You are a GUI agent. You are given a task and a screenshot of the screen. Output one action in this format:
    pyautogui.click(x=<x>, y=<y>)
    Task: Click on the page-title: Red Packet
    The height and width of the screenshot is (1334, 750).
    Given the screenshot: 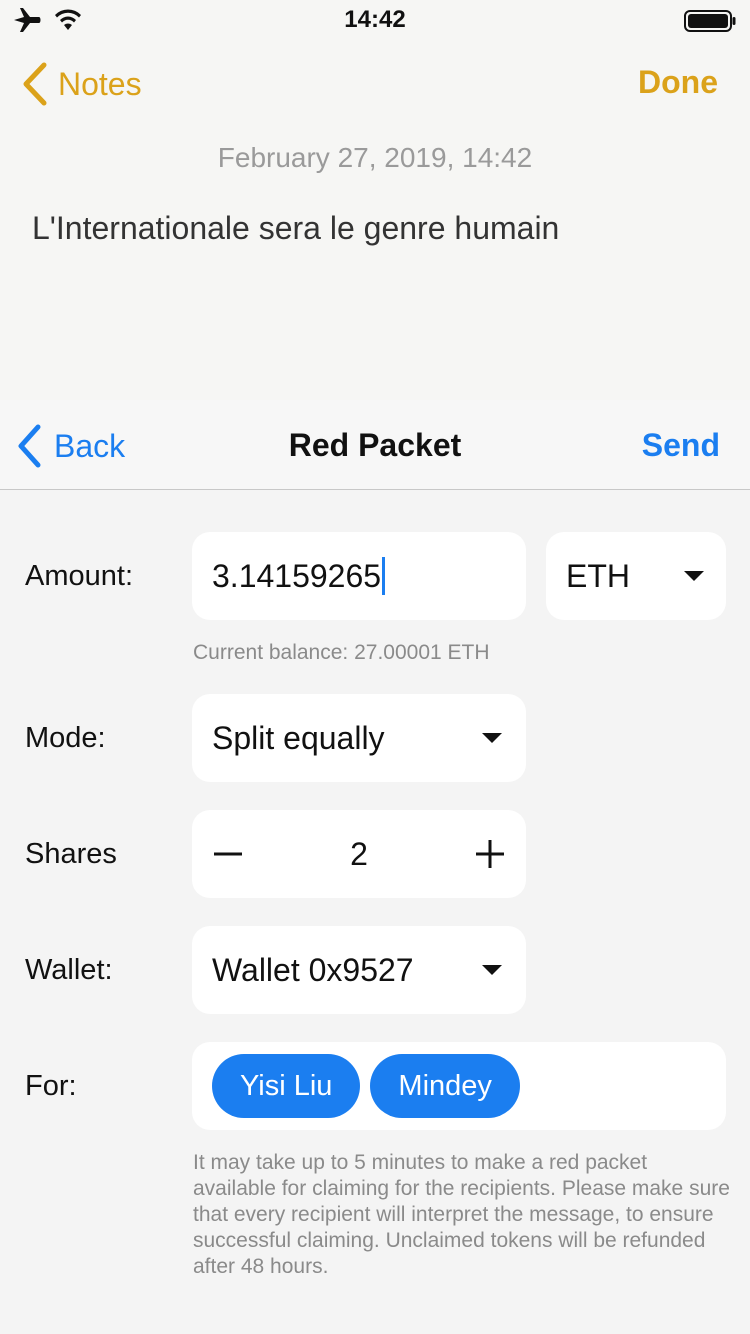 What is the action you would take?
    pyautogui.click(x=375, y=445)
    